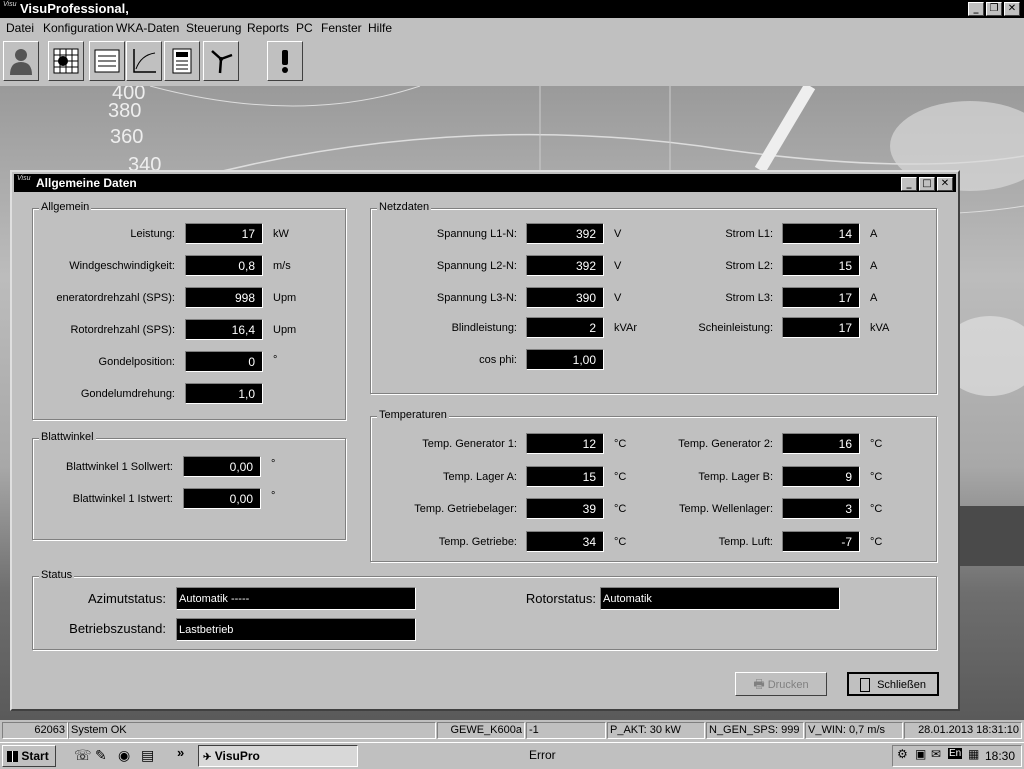  Describe the element at coordinates (874, 234) in the screenshot. I see `unit-strom-l1: A` at that location.